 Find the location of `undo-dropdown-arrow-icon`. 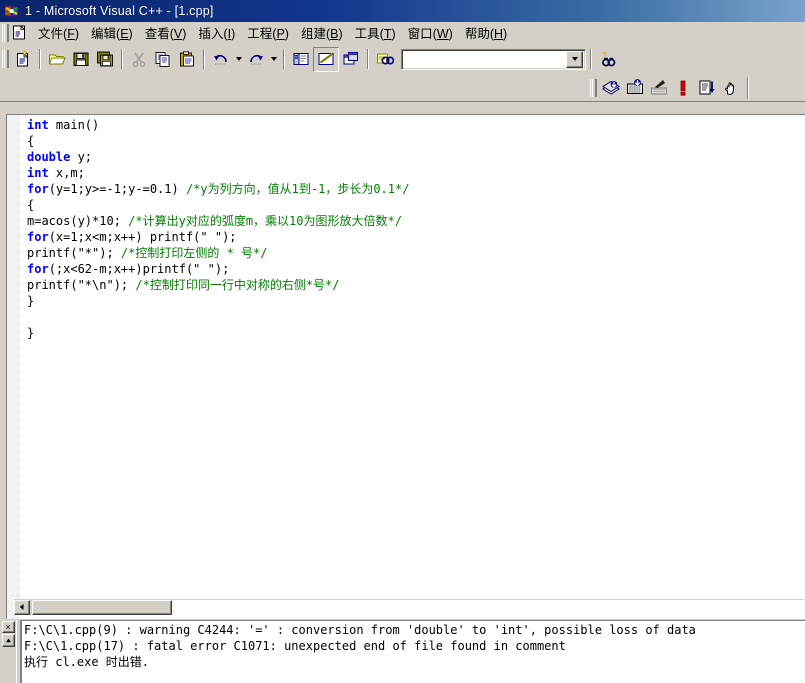

undo-dropdown-arrow-icon is located at coordinates (238, 59).